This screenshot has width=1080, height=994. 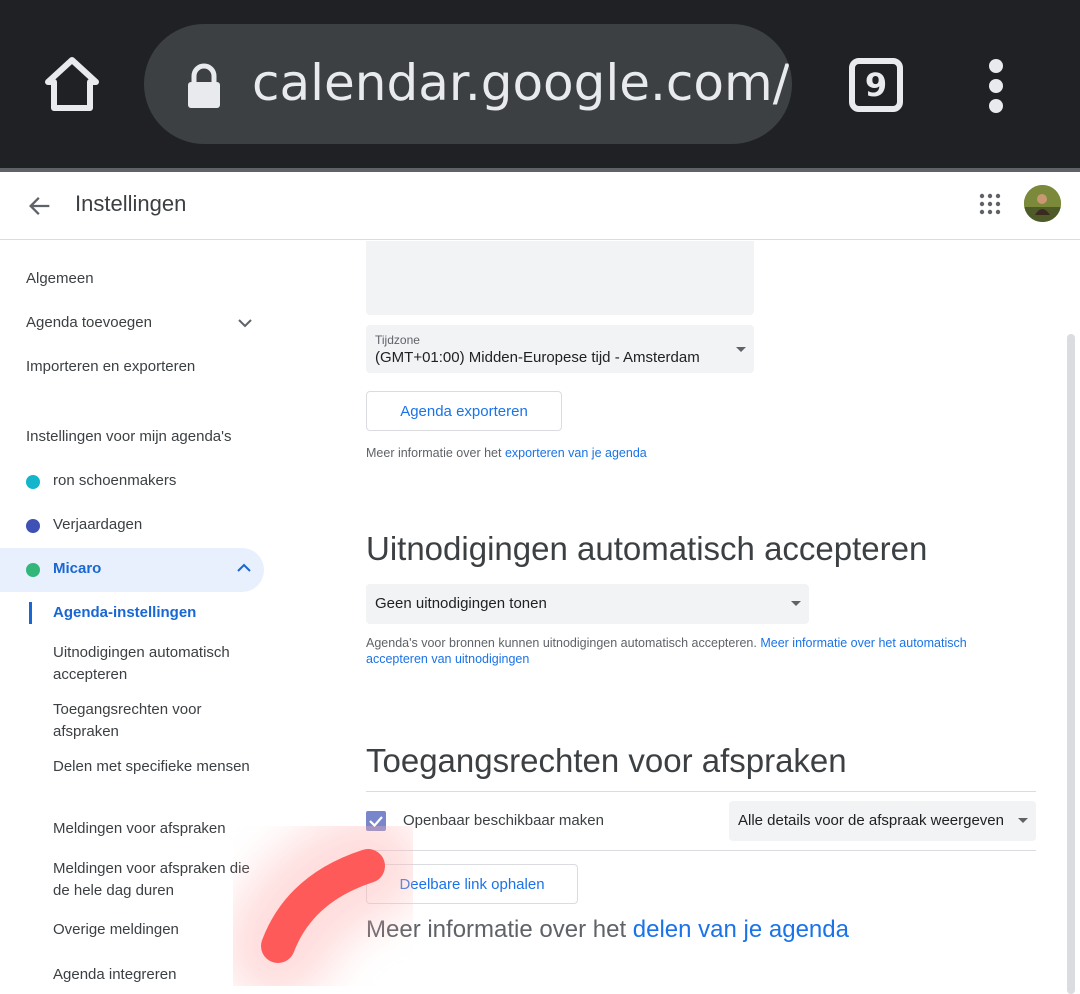 What do you see at coordinates (158, 613) in the screenshot?
I see `sidebar-sub-calendar-settings: Agenda-instellingen` at bounding box center [158, 613].